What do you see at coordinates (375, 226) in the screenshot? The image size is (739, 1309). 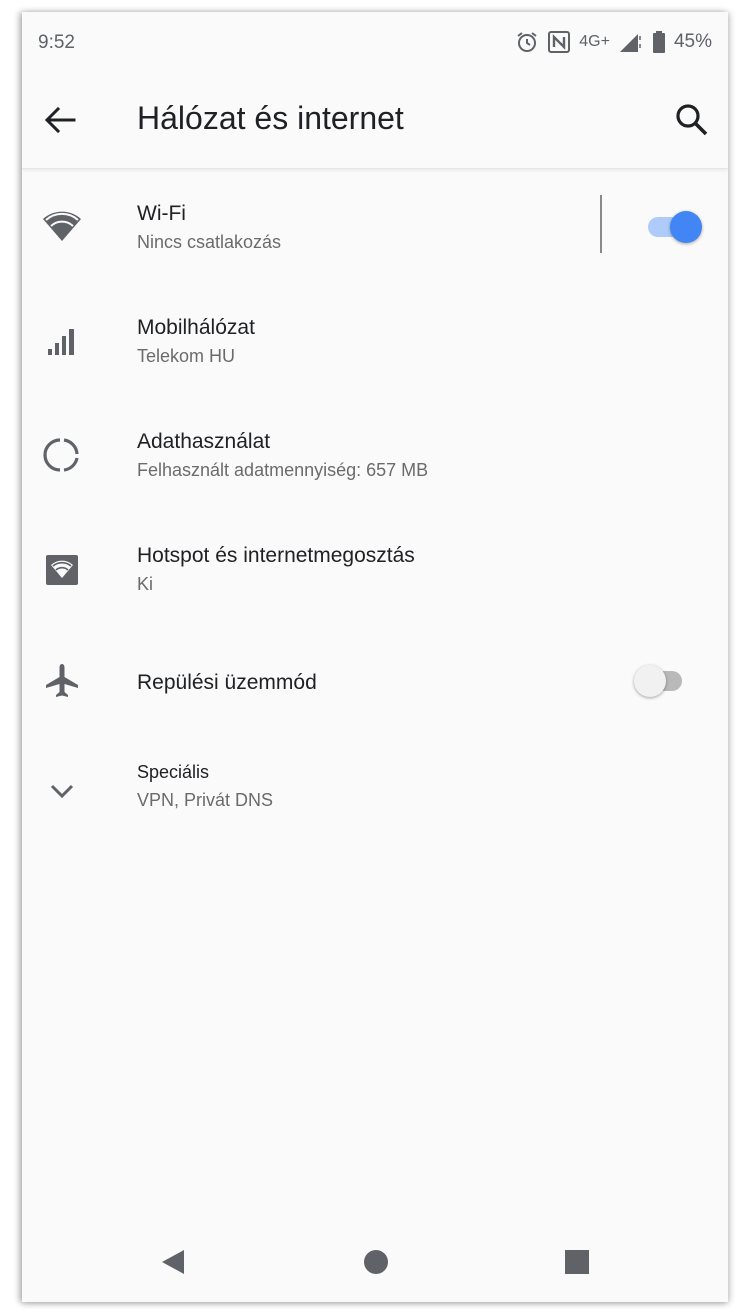 I see `list-item-wifi: Wi-Fi Nincs csatlakozás` at bounding box center [375, 226].